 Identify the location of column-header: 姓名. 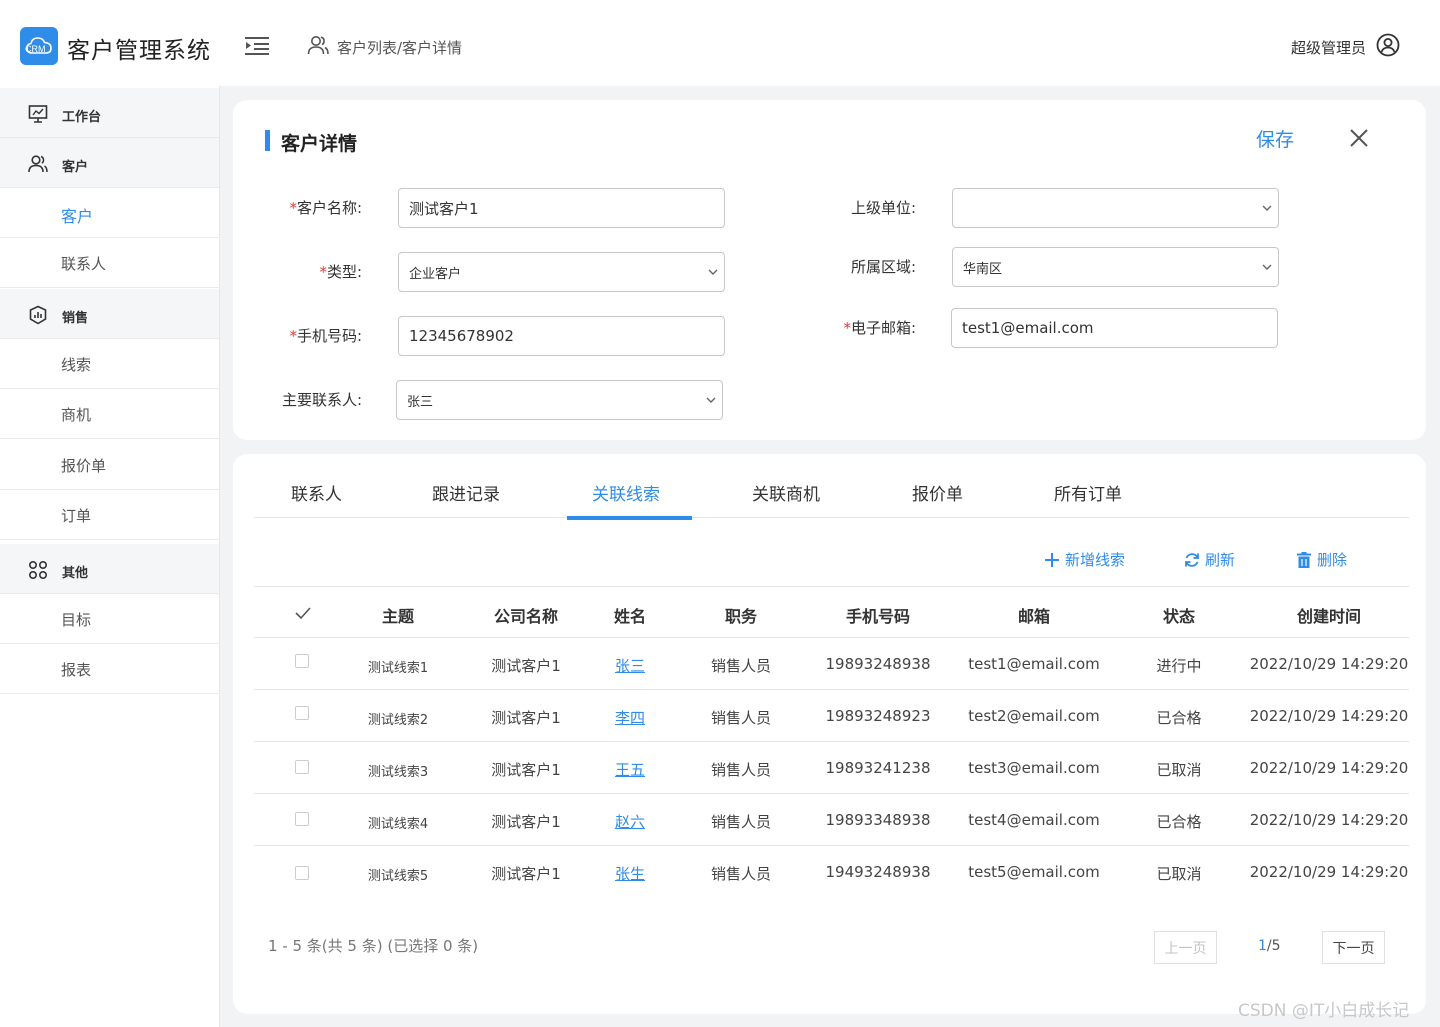
(630, 615).